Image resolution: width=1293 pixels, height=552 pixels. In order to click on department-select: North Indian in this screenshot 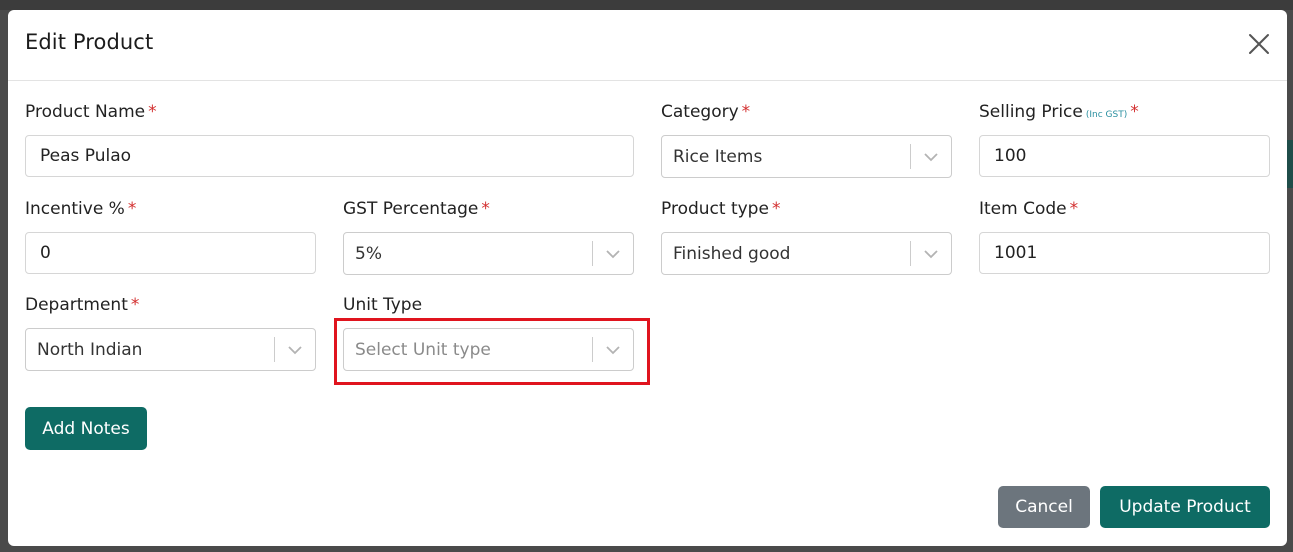, I will do `click(170, 349)`.